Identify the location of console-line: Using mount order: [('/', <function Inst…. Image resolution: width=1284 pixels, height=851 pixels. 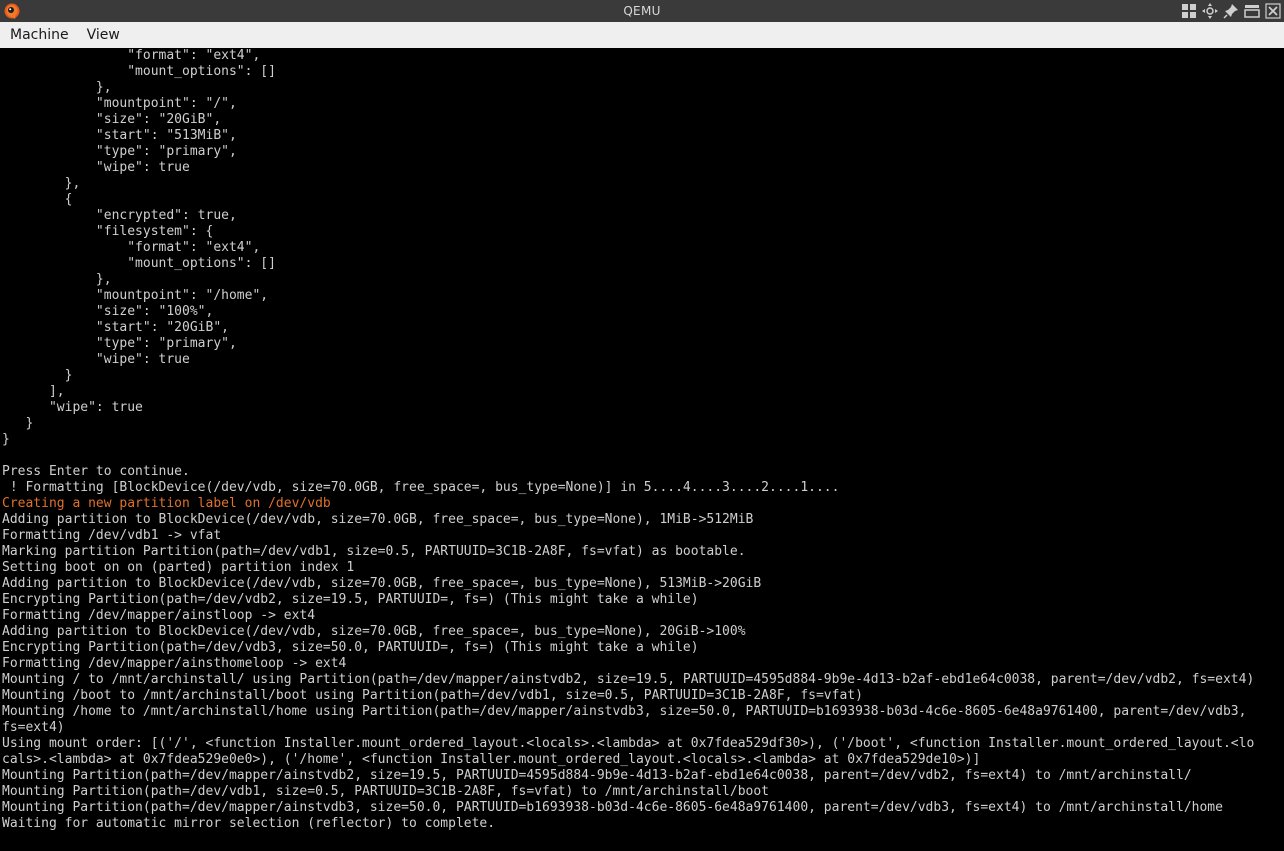
(628, 743).